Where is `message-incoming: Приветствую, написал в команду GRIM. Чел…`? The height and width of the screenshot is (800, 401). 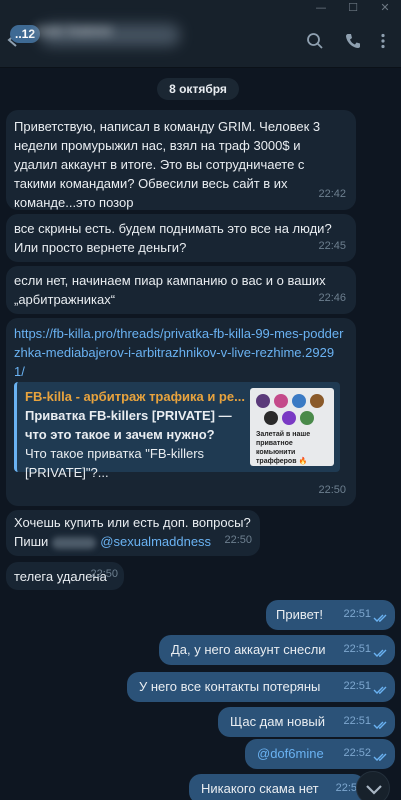 message-incoming: Приветствую, написал в команду GRIM. Чел… is located at coordinates (181, 160).